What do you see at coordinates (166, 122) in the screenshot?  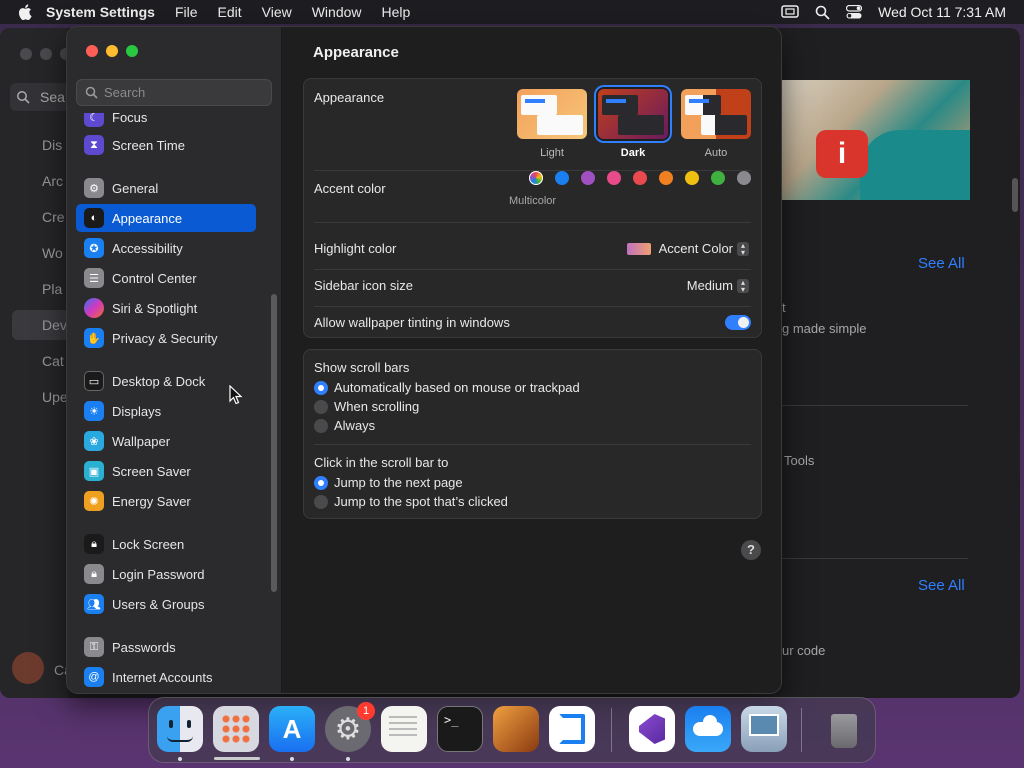 I see `sidebar-item-focus: ☾ Focus` at bounding box center [166, 122].